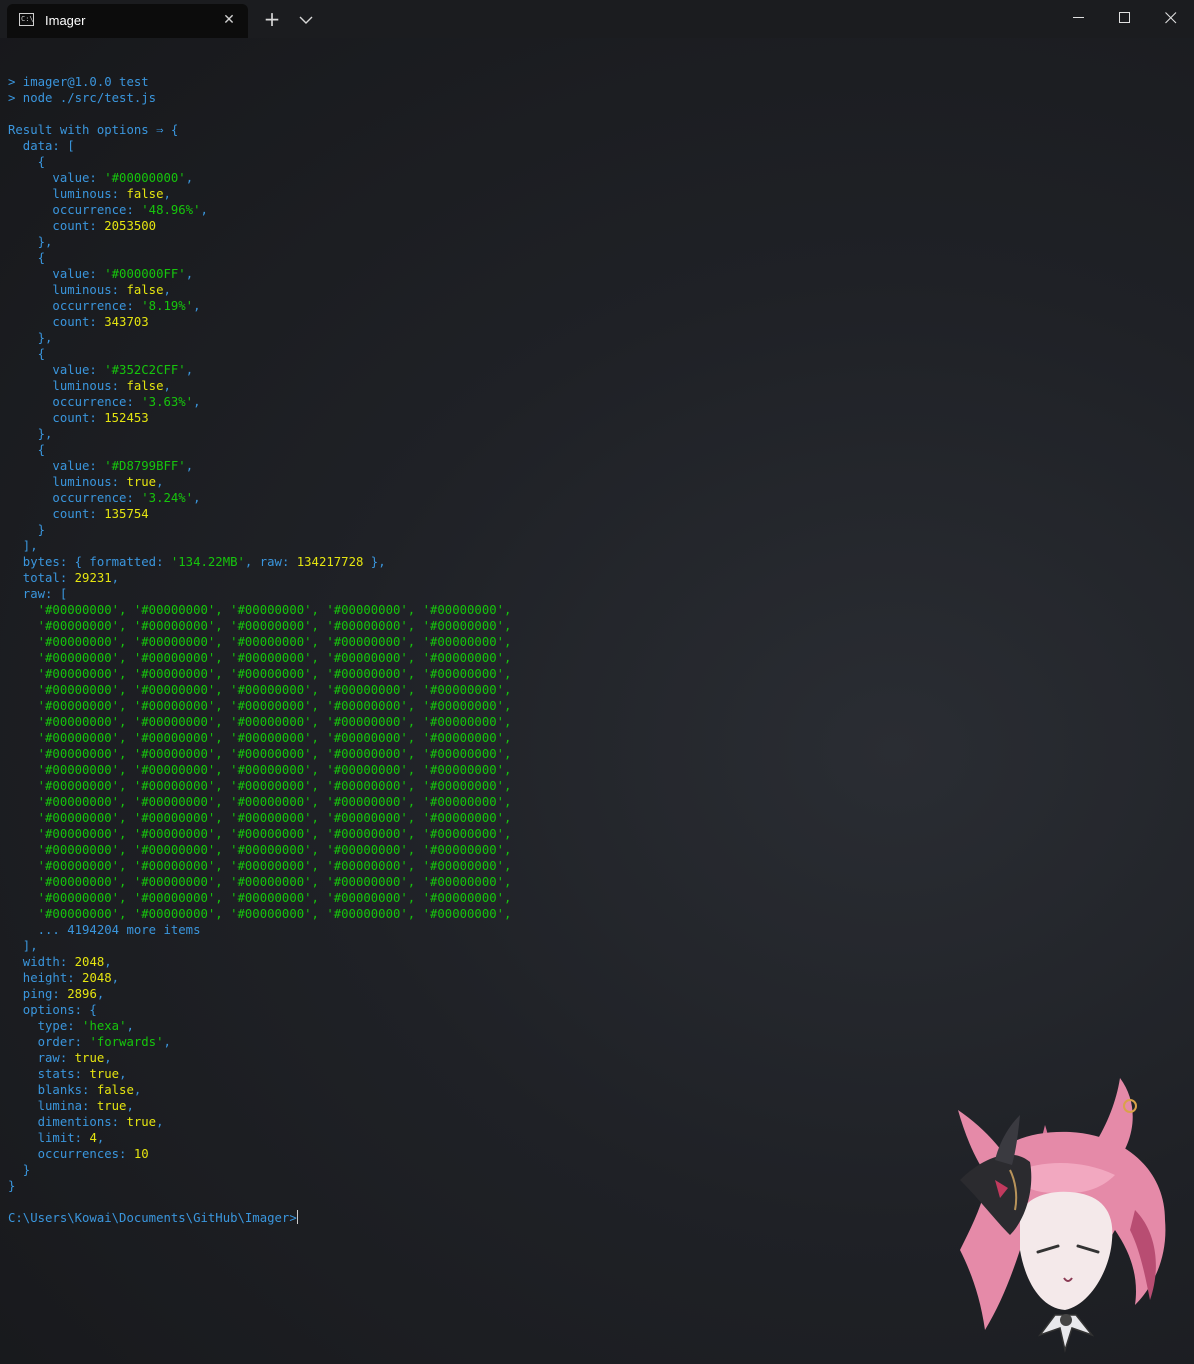 Image resolution: width=1194 pixels, height=1364 pixels. What do you see at coordinates (71, 1154) in the screenshot?
I see `output-token: occurrences:` at bounding box center [71, 1154].